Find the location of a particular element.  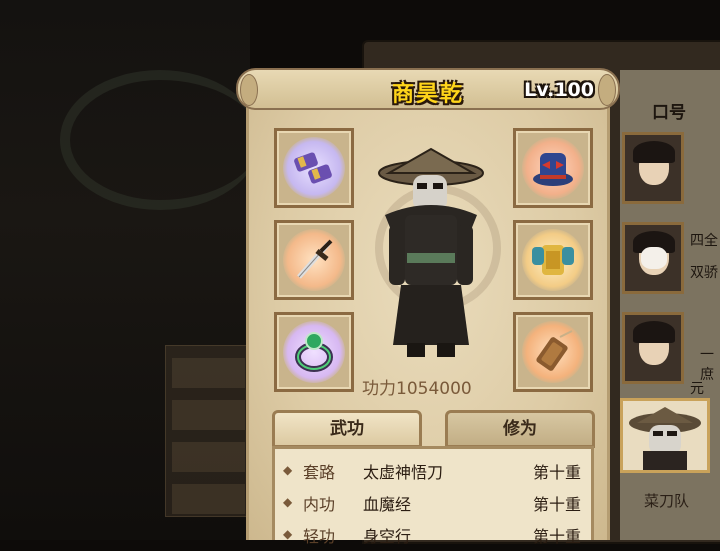

roster-portrait-selected is located at coordinates (665, 435).